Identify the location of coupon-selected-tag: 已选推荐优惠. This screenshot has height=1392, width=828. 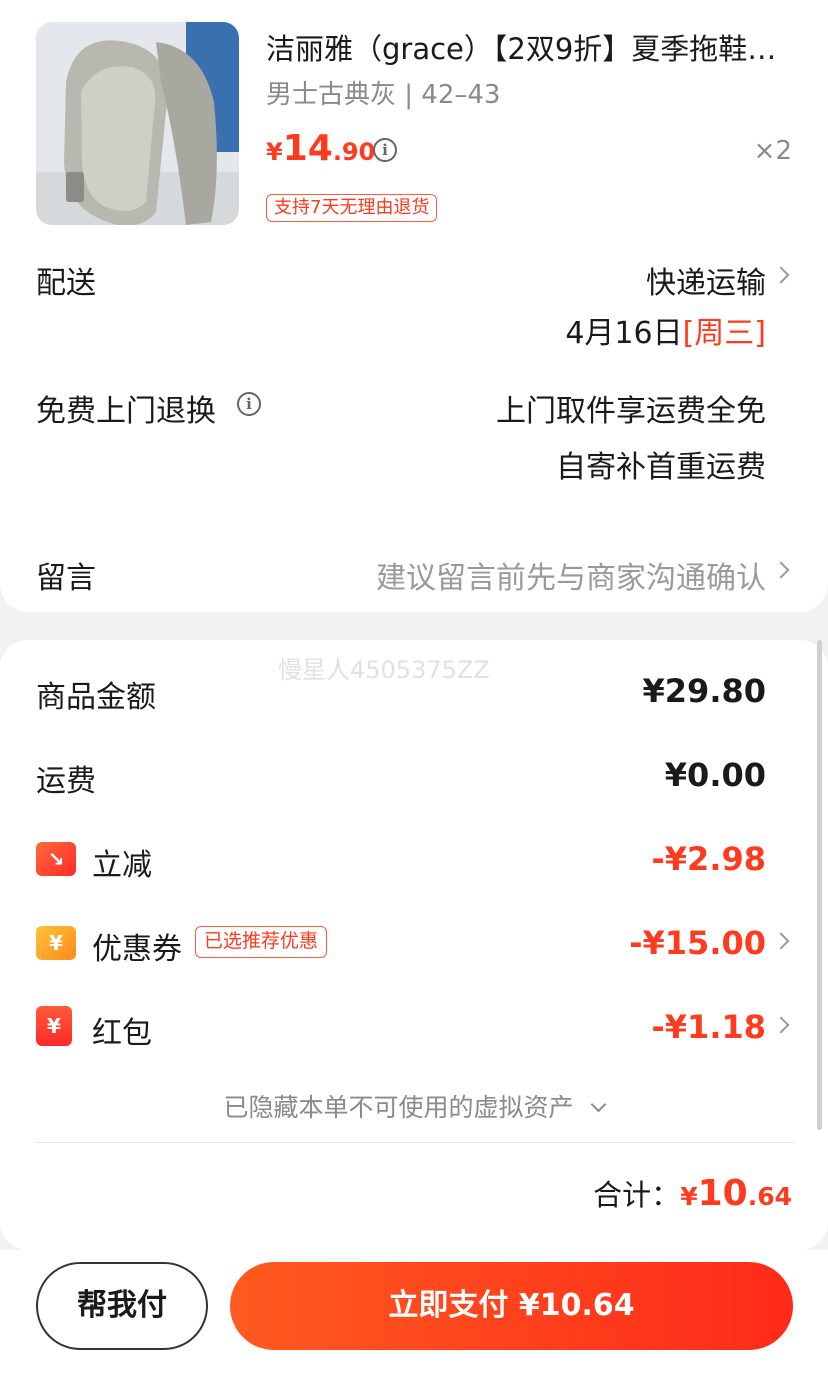
(261, 942).